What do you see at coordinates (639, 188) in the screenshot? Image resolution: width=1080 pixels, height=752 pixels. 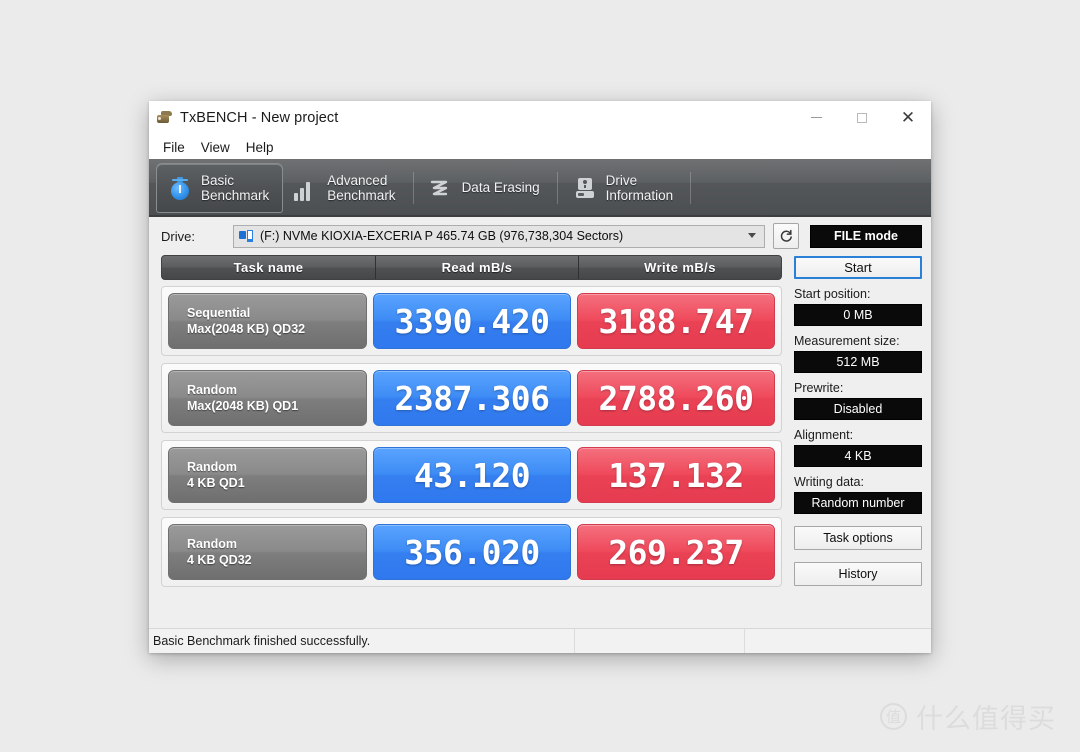 I see `tab-label-drive-information: Drive Information` at bounding box center [639, 188].